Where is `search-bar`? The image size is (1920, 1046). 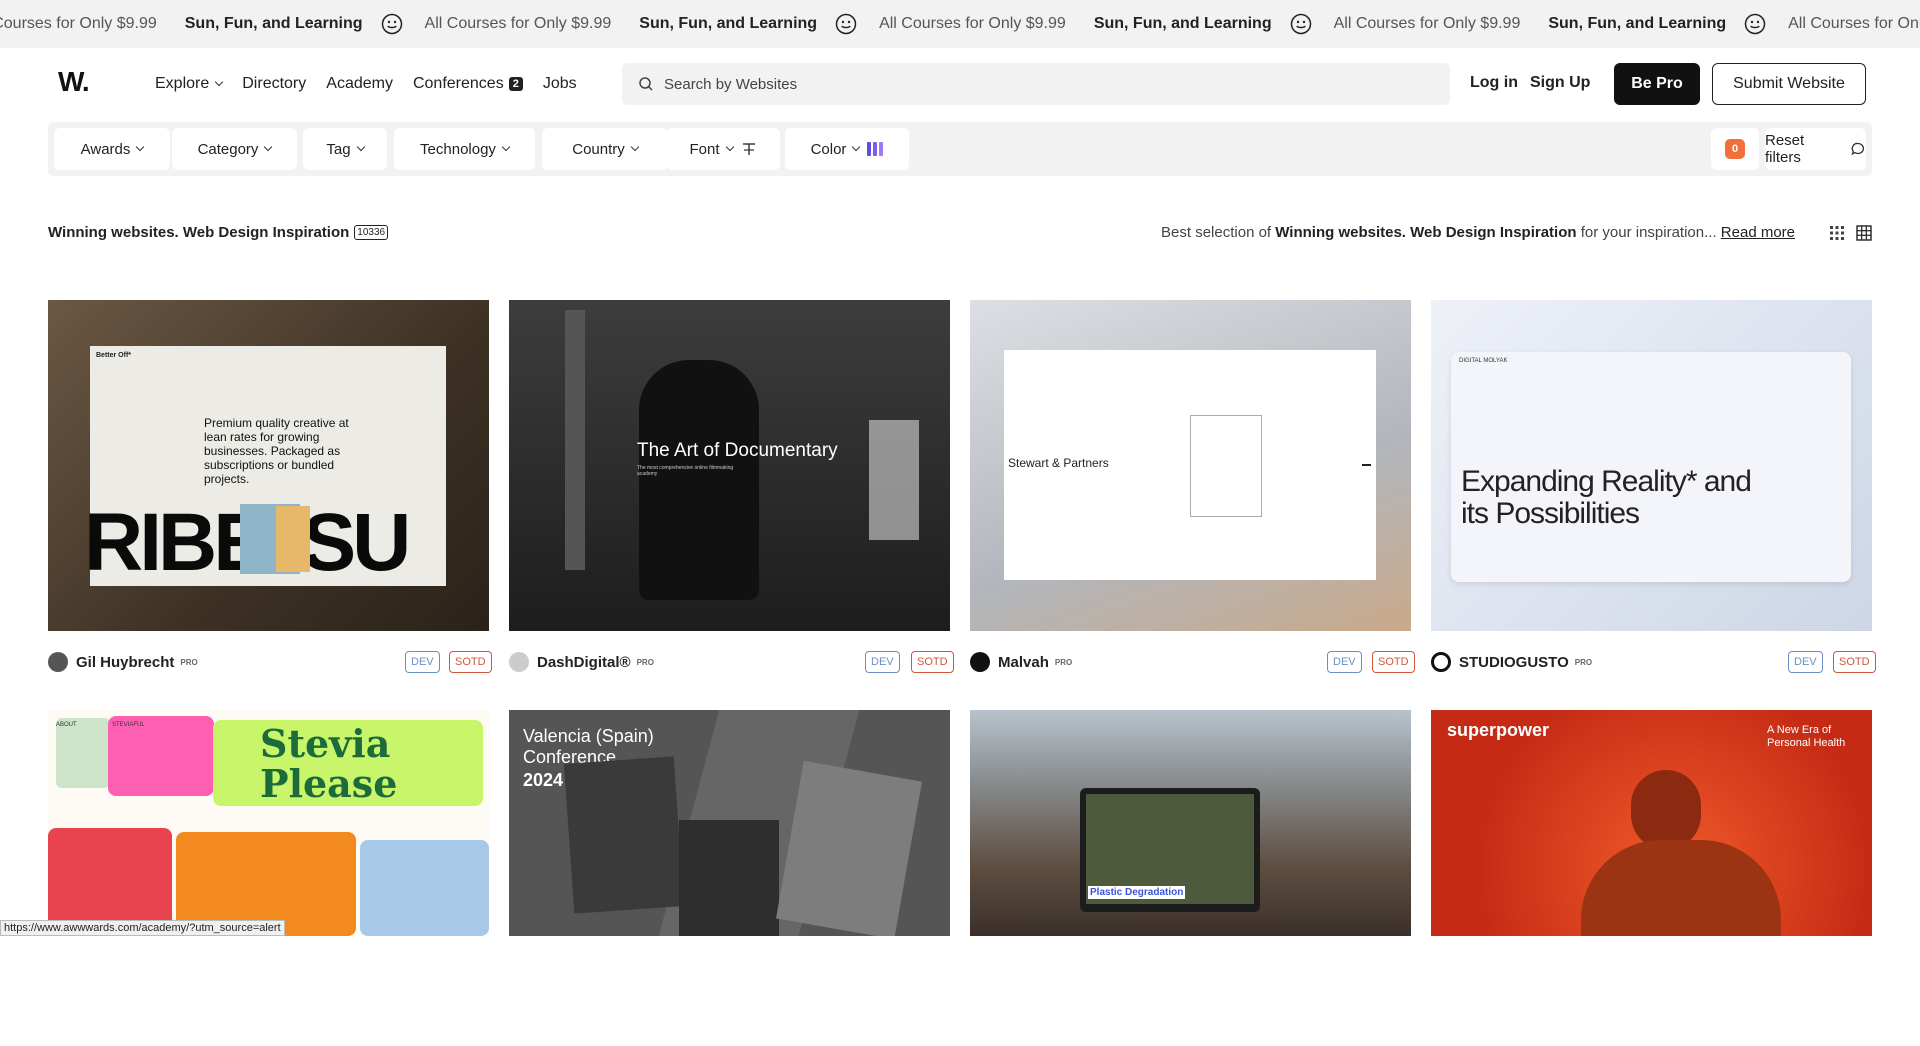
search-bar is located at coordinates (1036, 84).